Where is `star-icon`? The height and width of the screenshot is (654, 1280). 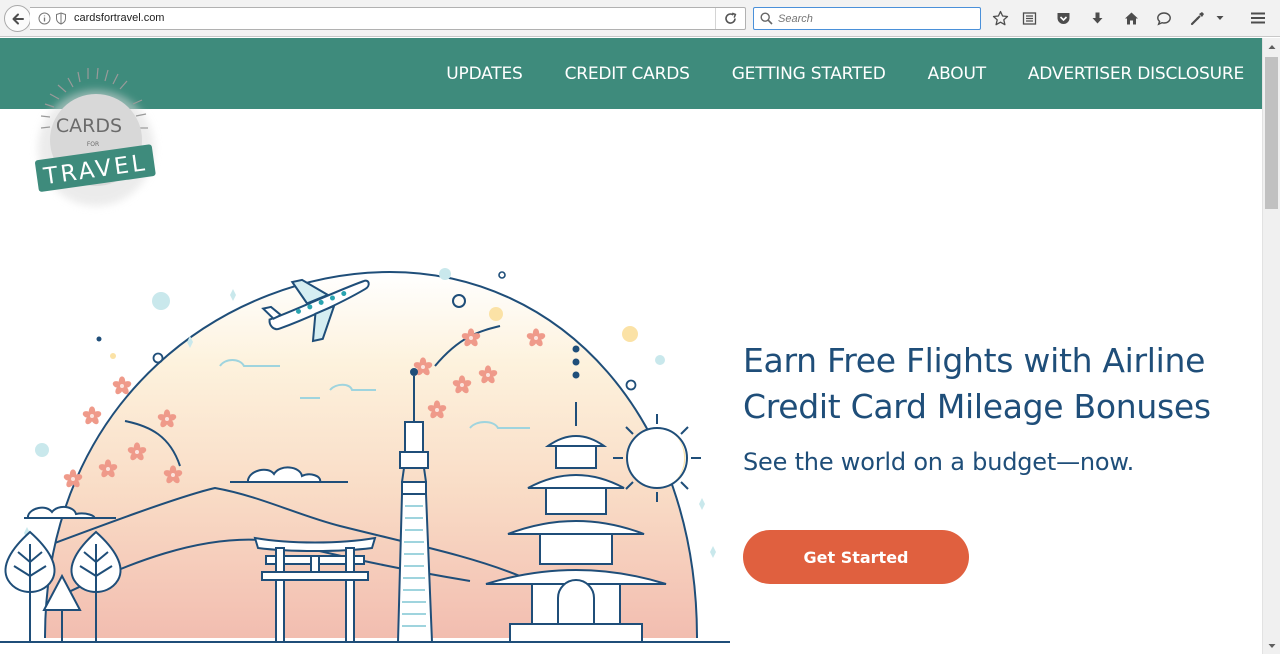 star-icon is located at coordinates (1000, 17).